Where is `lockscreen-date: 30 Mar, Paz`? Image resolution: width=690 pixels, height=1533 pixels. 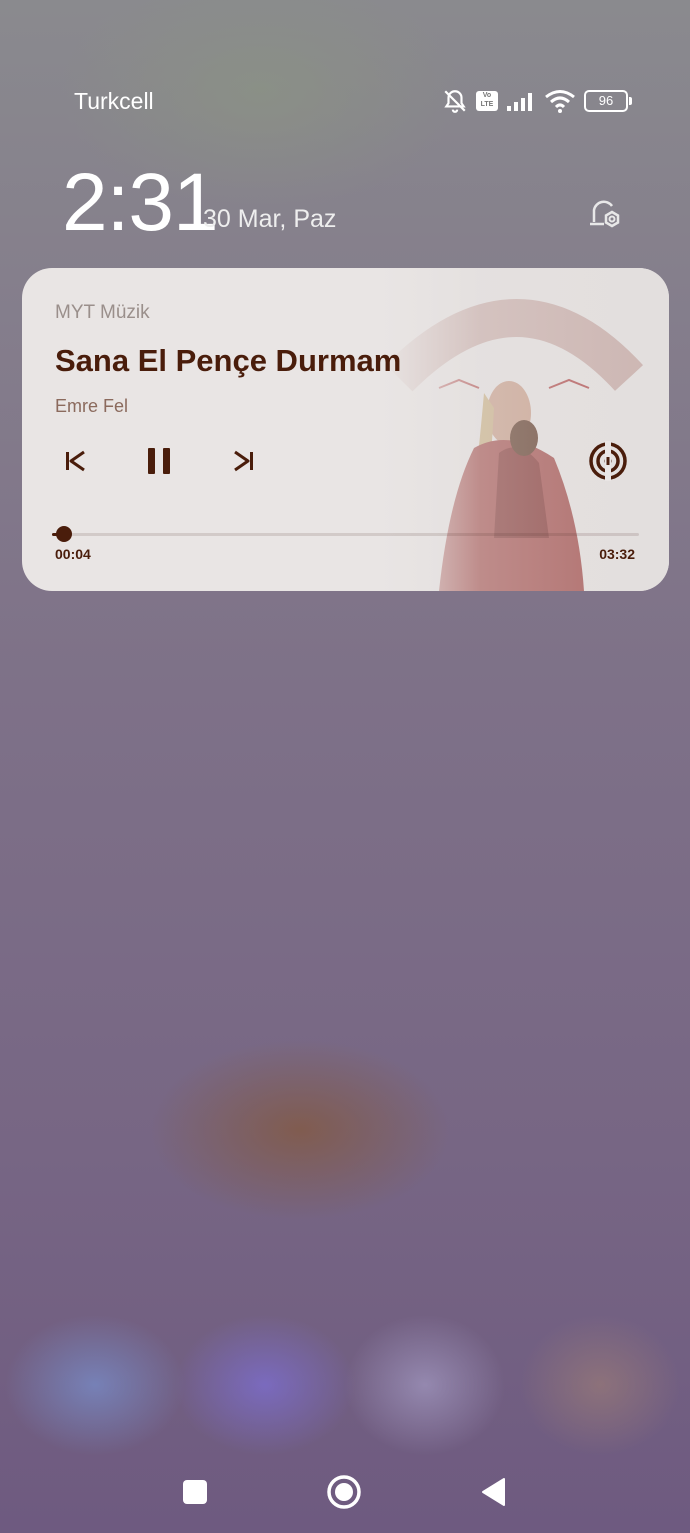 lockscreen-date: 30 Mar, Paz is located at coordinates (270, 219).